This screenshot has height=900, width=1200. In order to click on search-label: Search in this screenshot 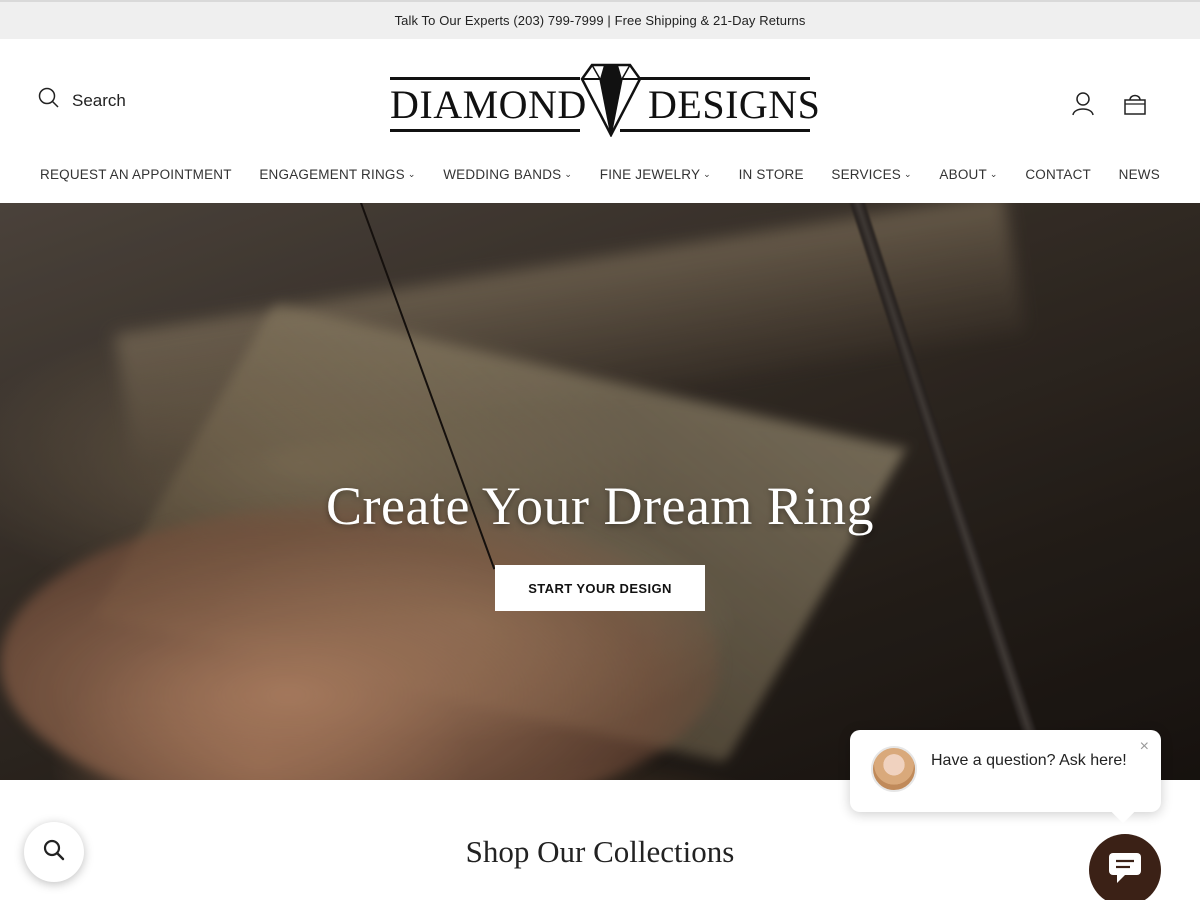, I will do `click(99, 100)`.